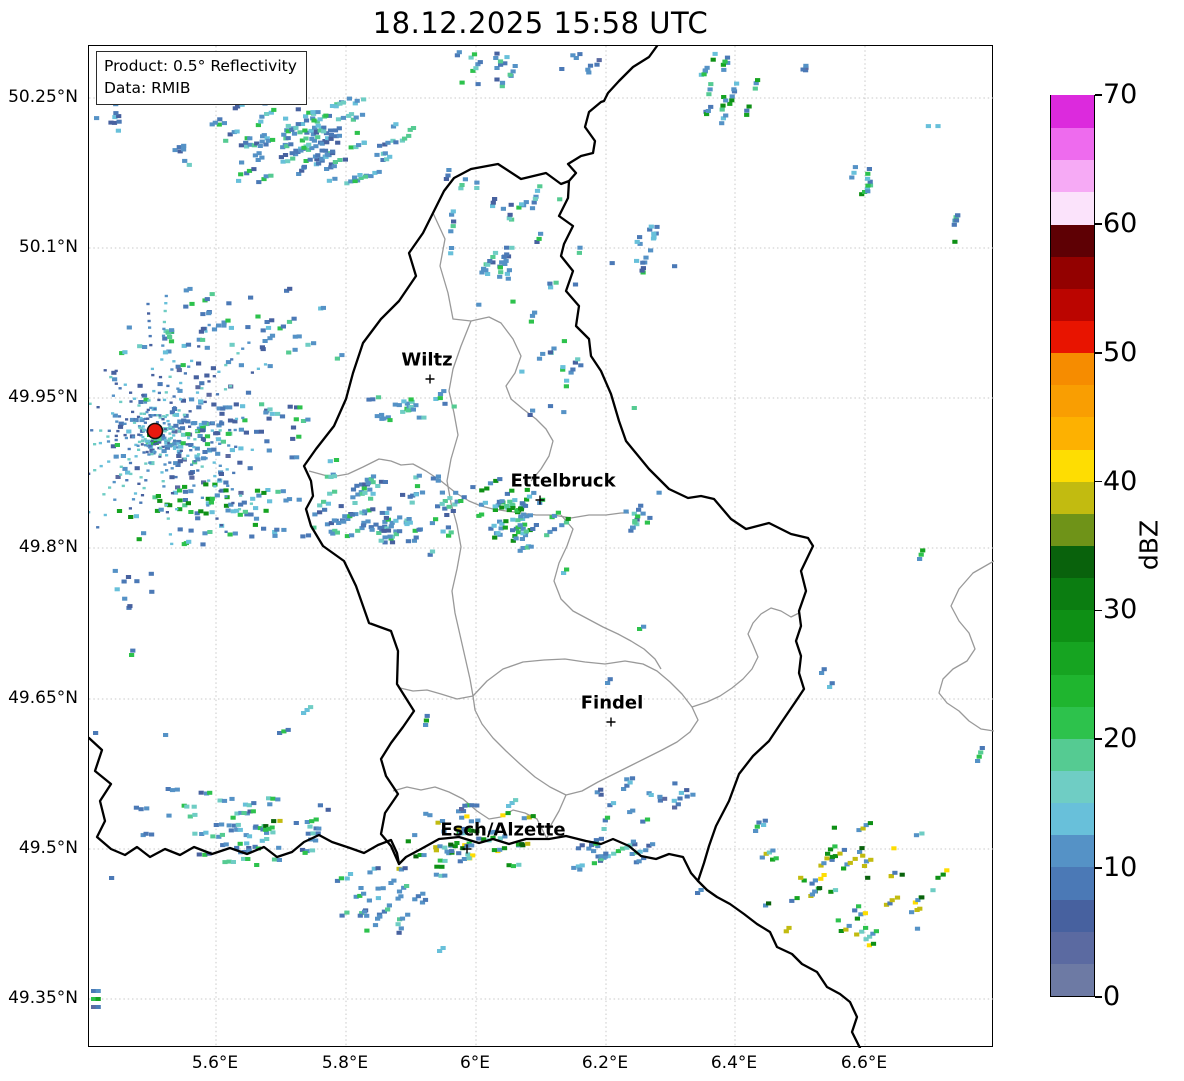 The width and height of the screenshot is (1184, 1081). Describe the element at coordinates (43, 97) in the screenshot. I see `y-tick-label: 50.25°N` at that location.